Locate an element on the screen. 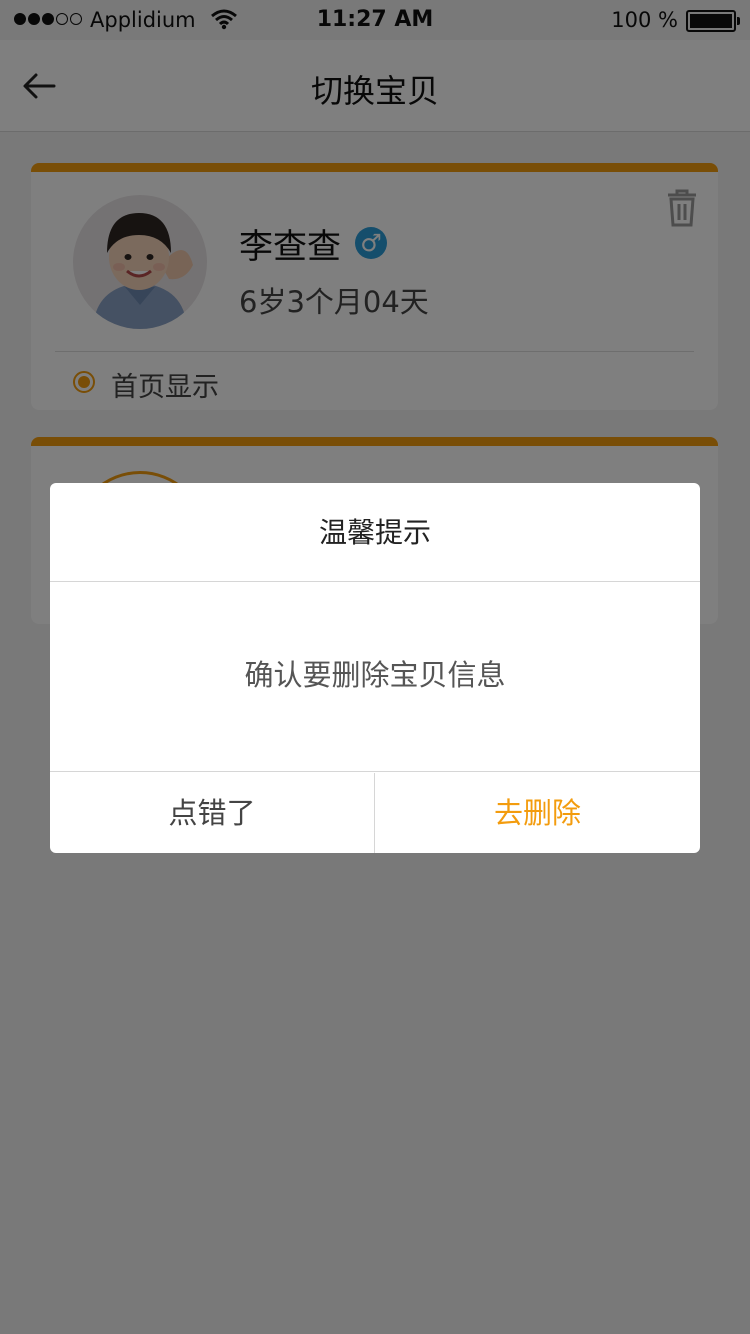  cancel-button: 点错了 is located at coordinates (212, 813).